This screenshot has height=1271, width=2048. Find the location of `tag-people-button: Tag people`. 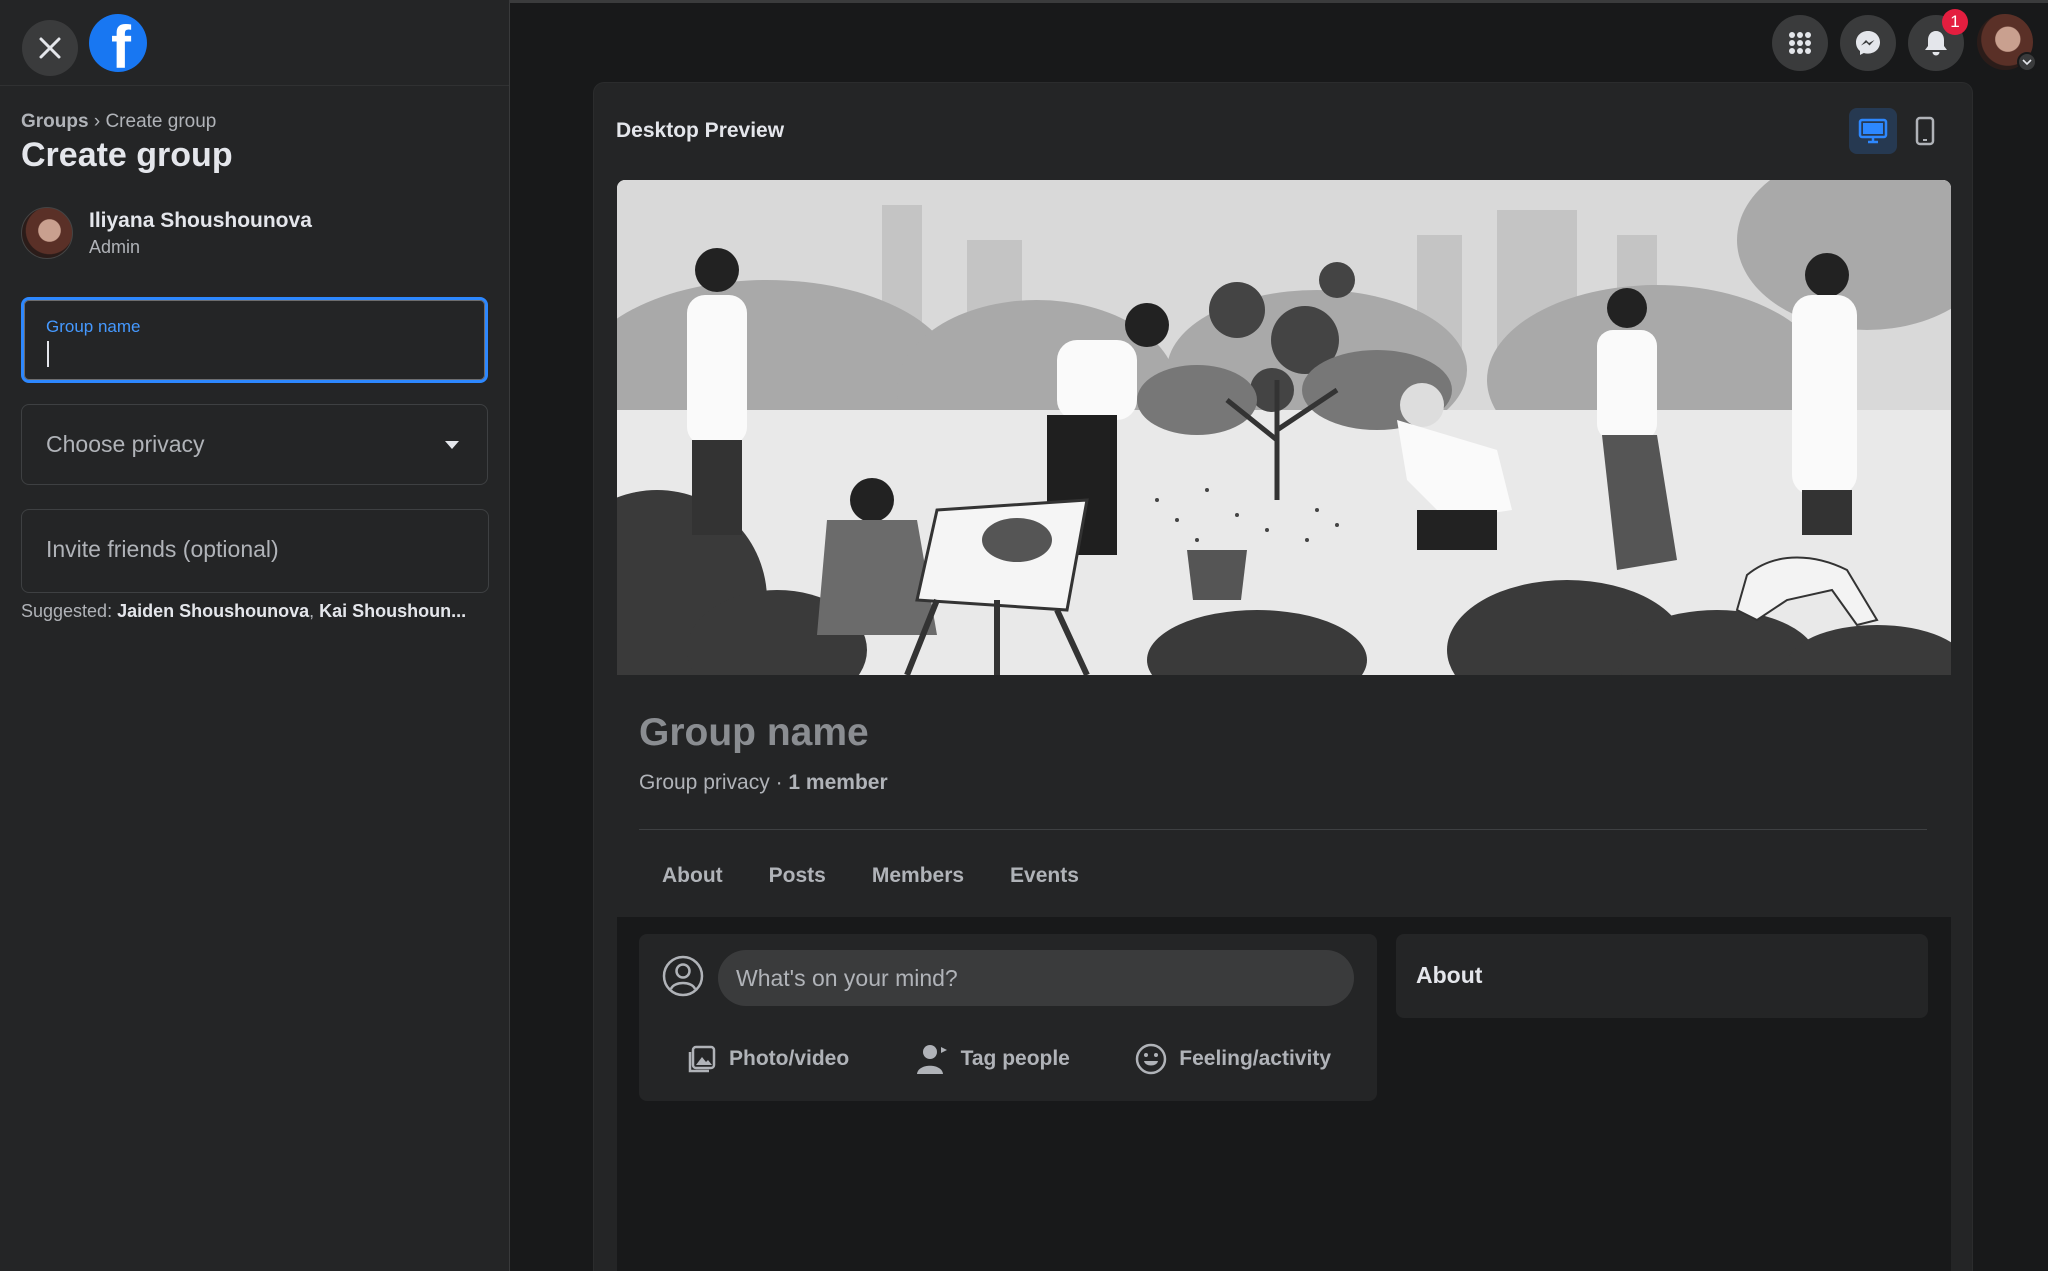

tag-people-button: Tag people is located at coordinates (992, 1059).